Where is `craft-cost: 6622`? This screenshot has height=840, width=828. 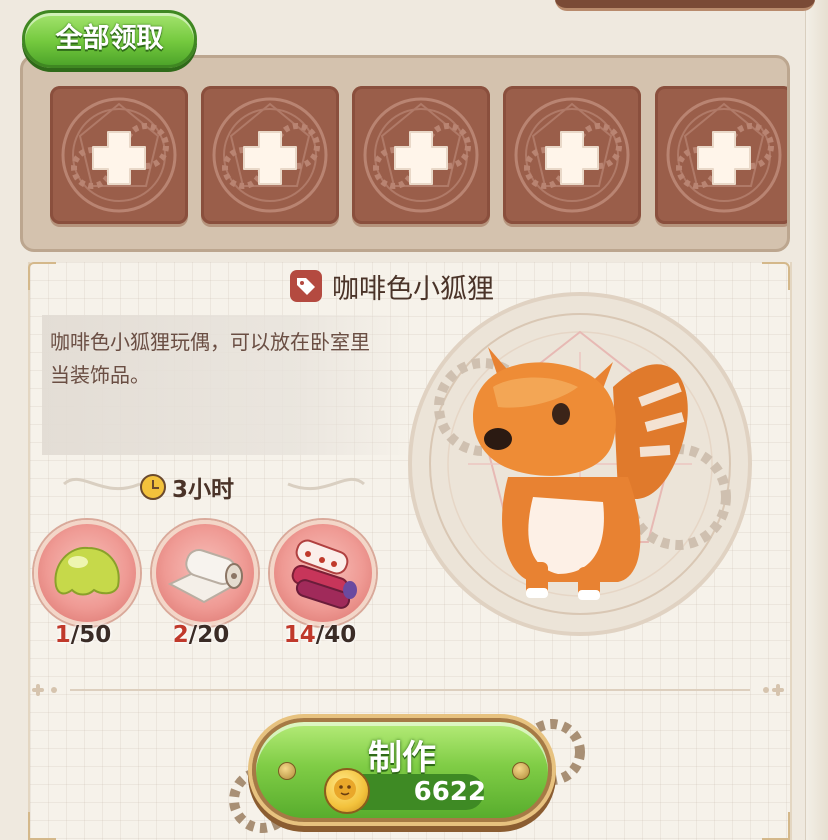
craft-cost: 6622 is located at coordinates (449, 792).